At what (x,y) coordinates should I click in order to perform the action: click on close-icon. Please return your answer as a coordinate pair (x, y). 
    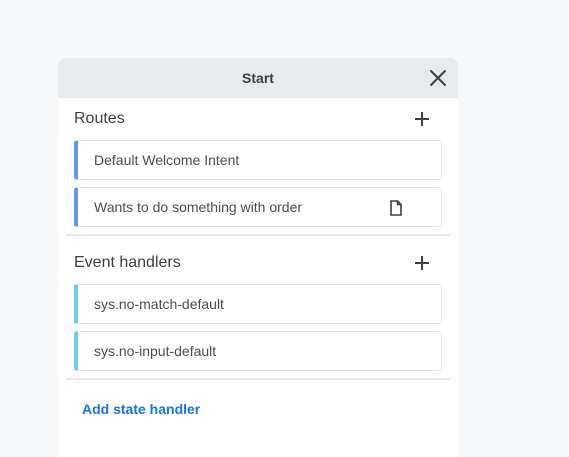
    Looking at the image, I should click on (438, 78).